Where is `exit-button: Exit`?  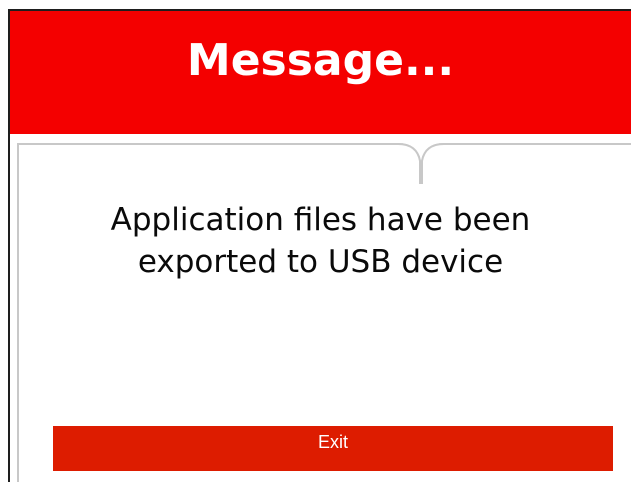
exit-button: Exit is located at coordinates (333, 448).